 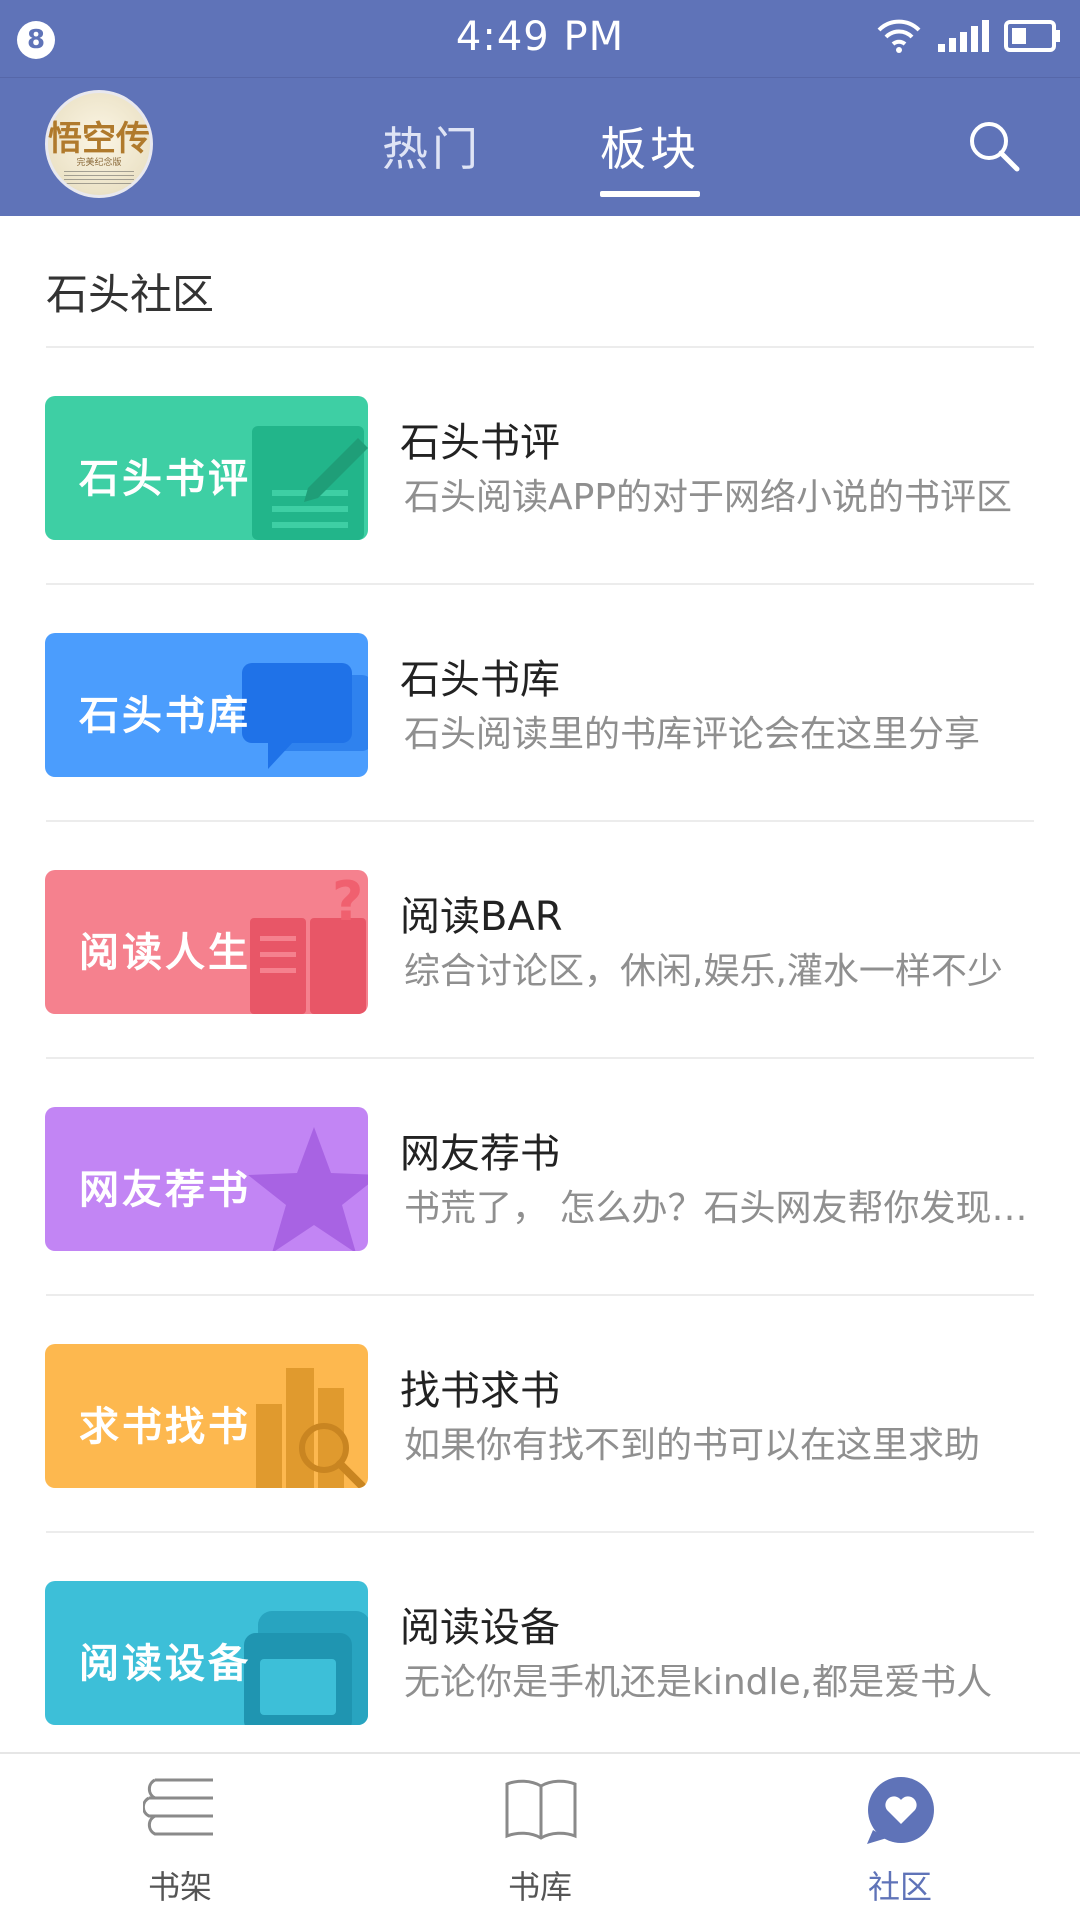 What do you see at coordinates (480, 443) in the screenshot?
I see `board-name: 石头书评` at bounding box center [480, 443].